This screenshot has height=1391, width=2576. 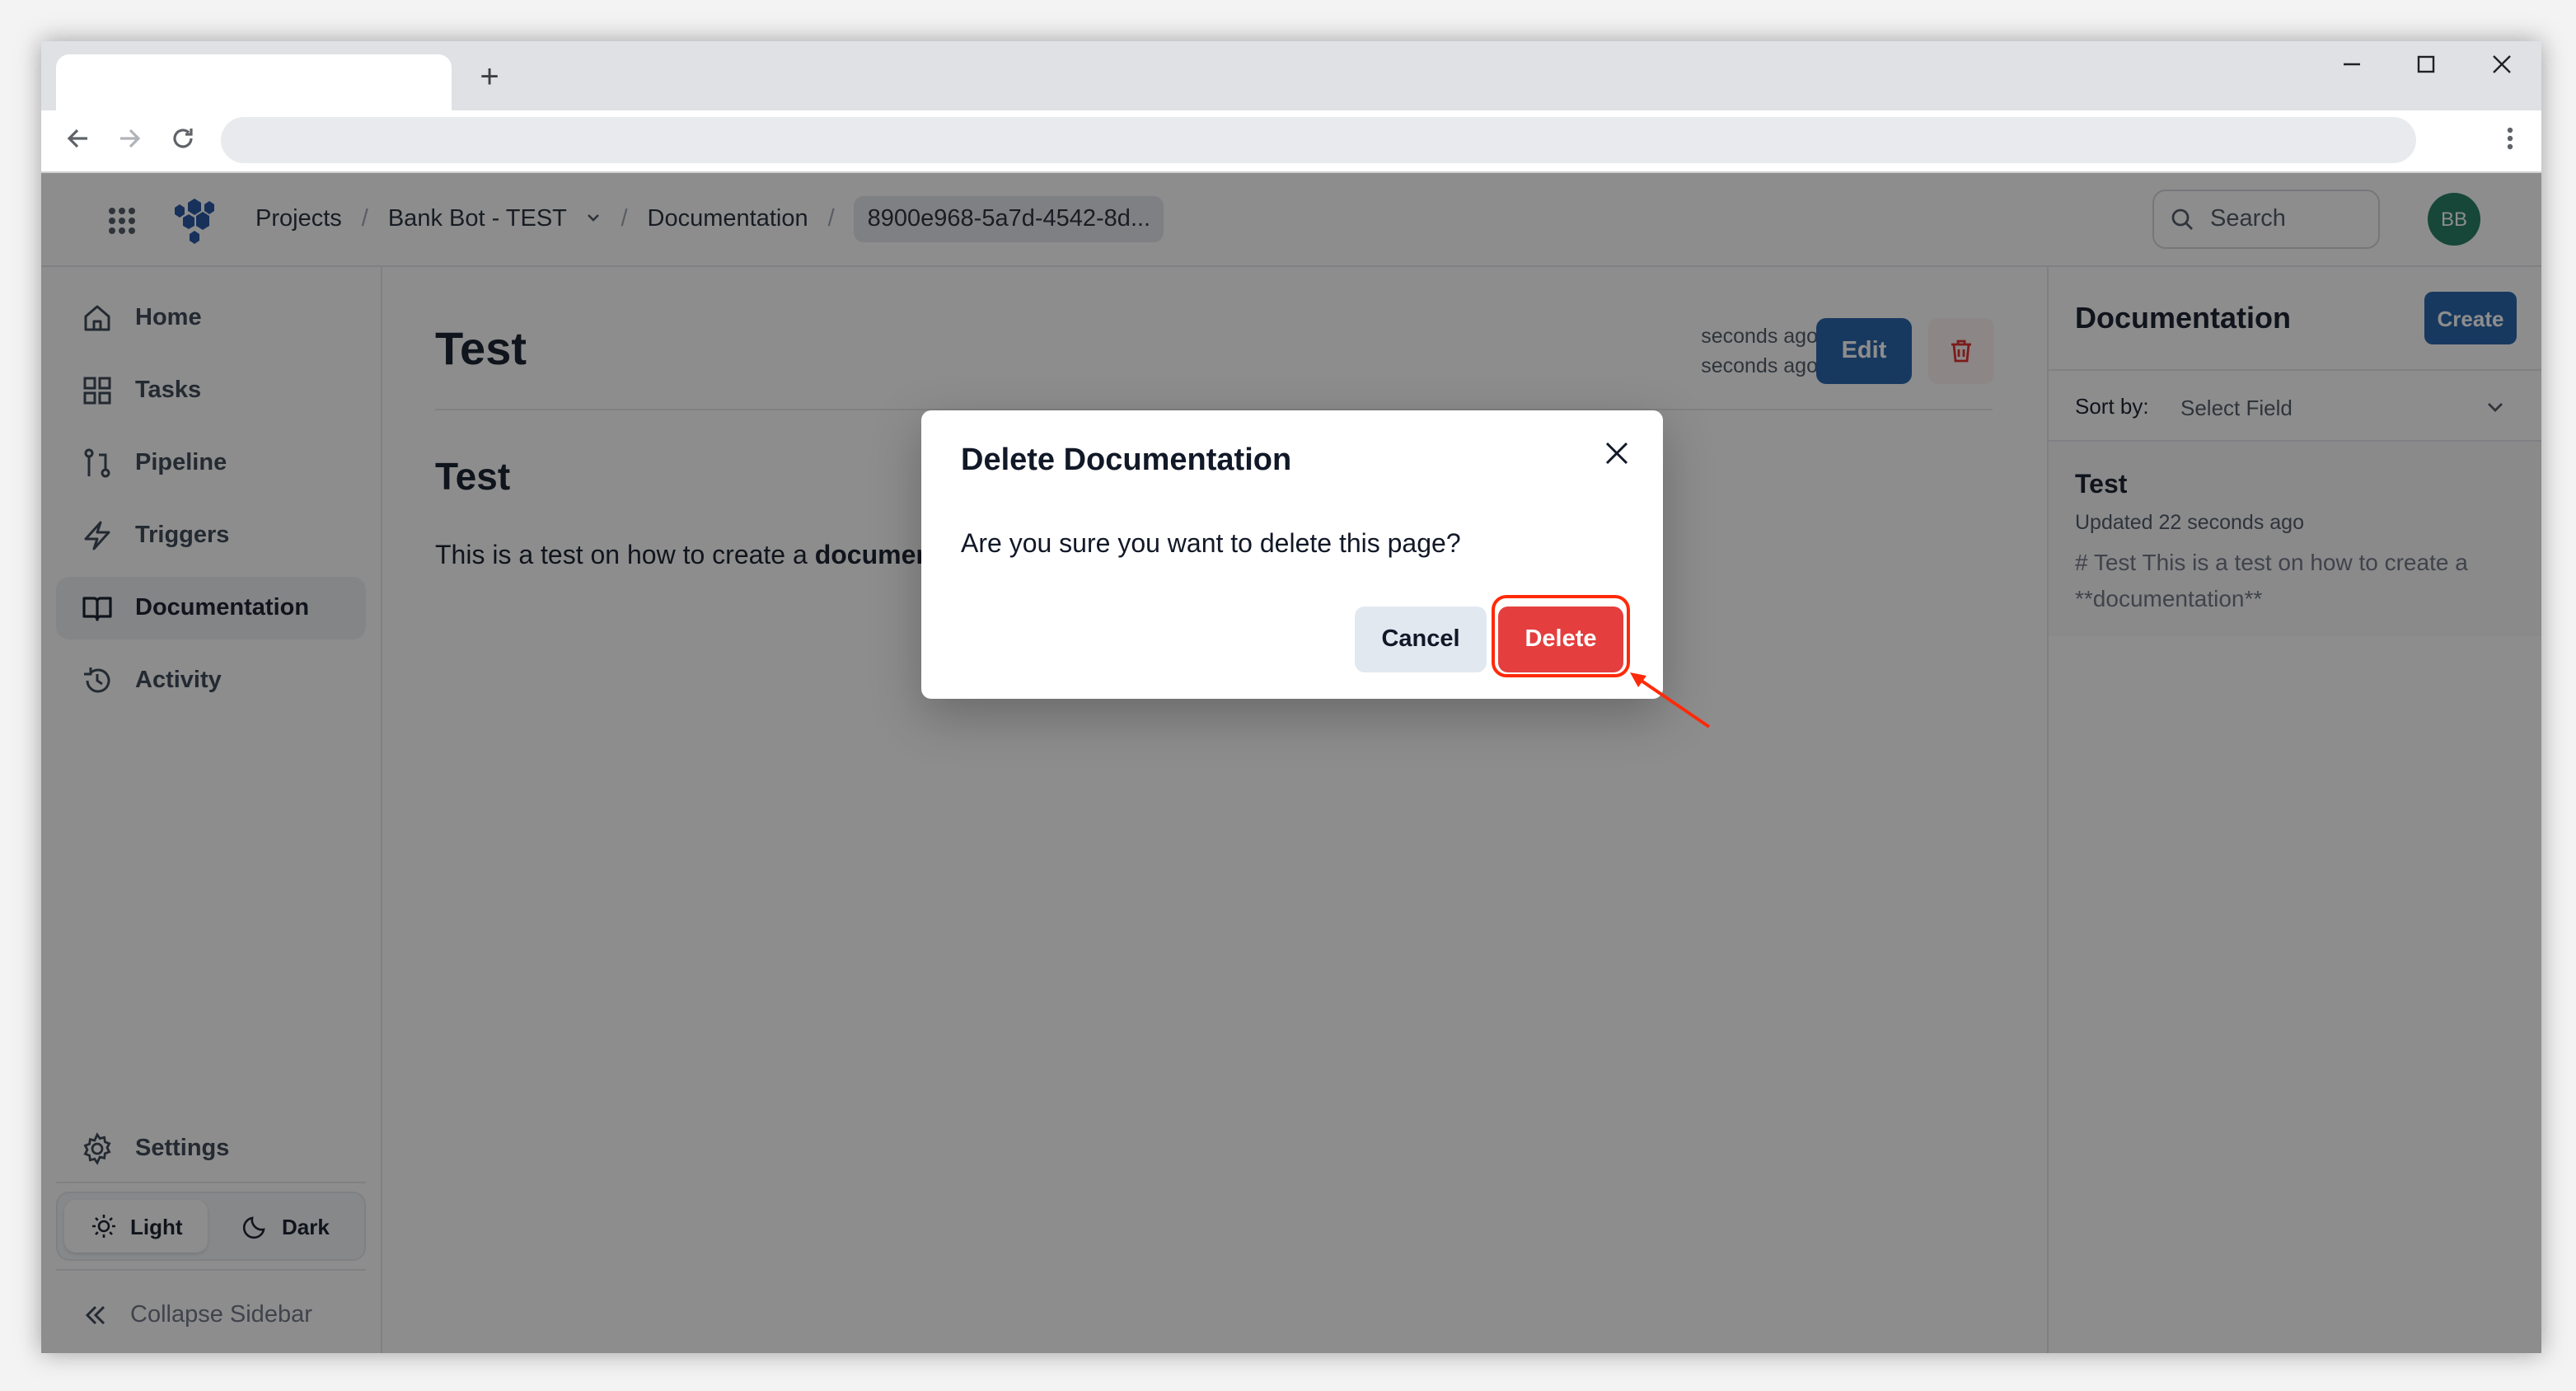 What do you see at coordinates (489, 77) in the screenshot?
I see `new-tab-button: +` at bounding box center [489, 77].